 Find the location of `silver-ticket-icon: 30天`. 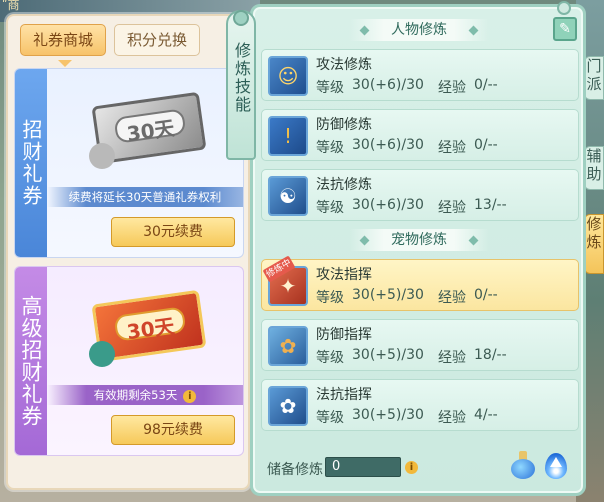

silver-ticket-icon: 30天 is located at coordinates (150, 130).